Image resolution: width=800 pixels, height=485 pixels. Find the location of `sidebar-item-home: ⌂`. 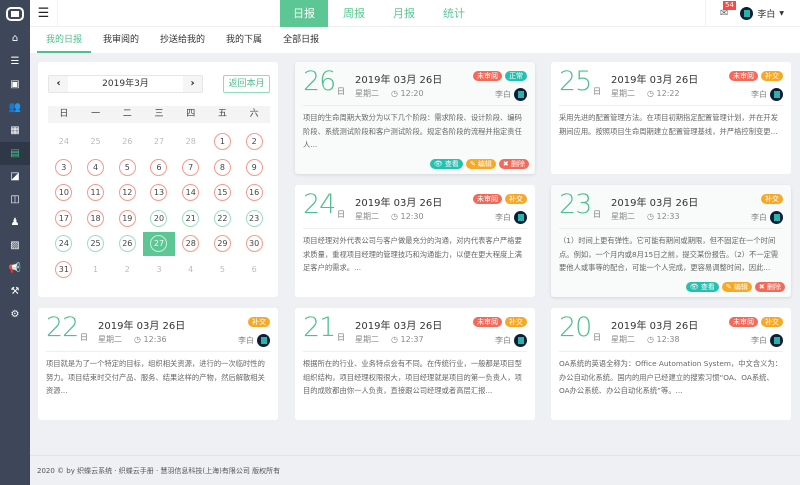

sidebar-item-home: ⌂ is located at coordinates (15, 38).